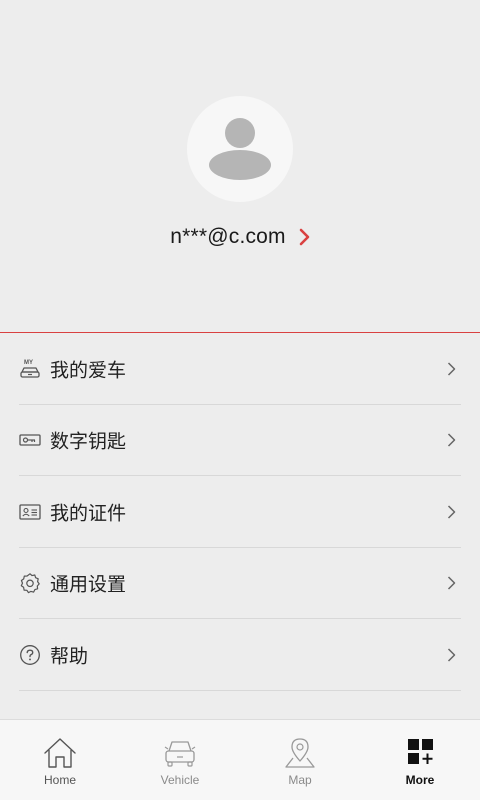 This screenshot has height=800, width=480. Describe the element at coordinates (180, 753) in the screenshot. I see `car-icon` at that location.